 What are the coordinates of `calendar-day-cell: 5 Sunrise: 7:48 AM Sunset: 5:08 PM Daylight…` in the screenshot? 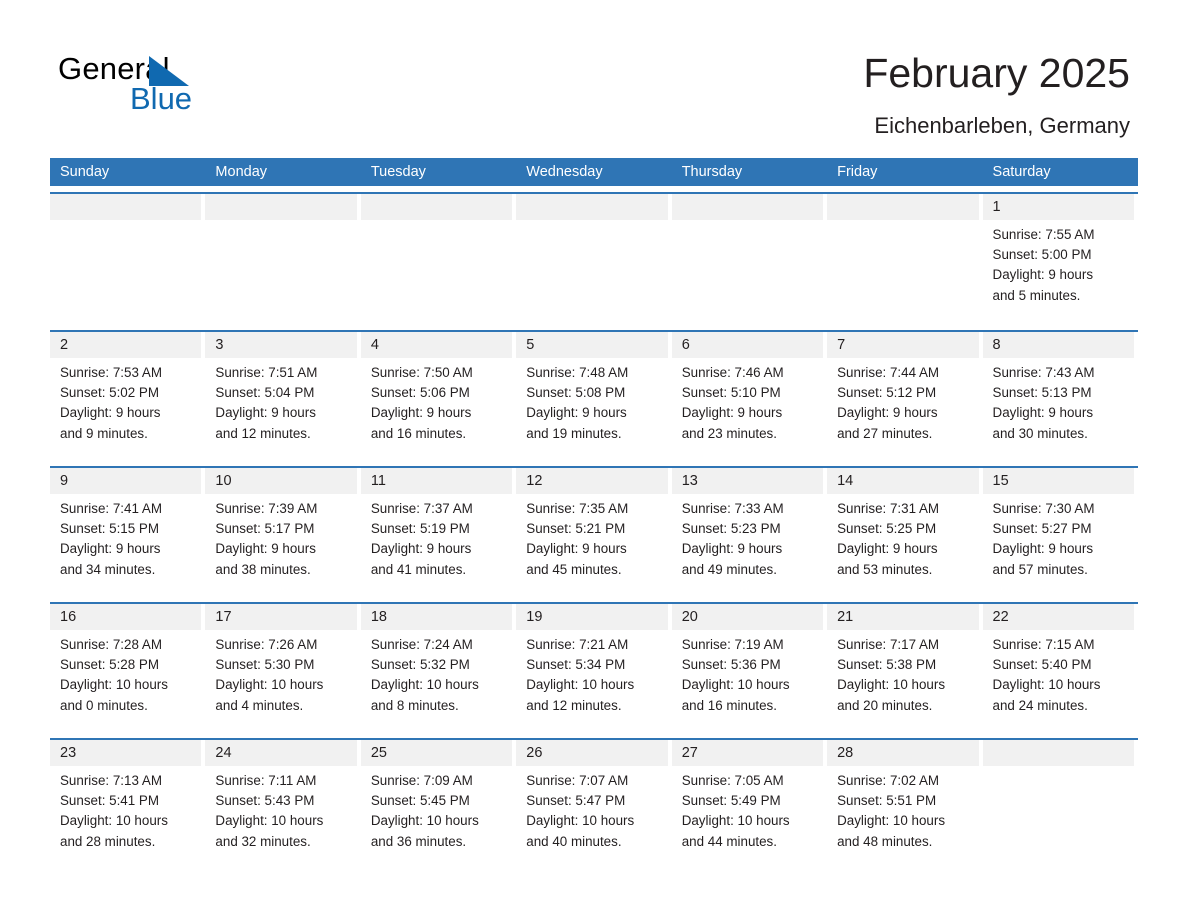 It's located at (593, 396).